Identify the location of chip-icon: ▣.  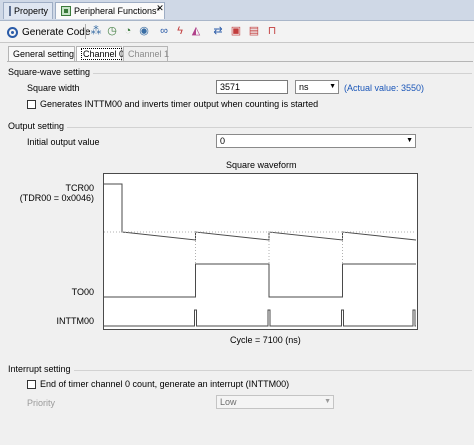
(236, 31).